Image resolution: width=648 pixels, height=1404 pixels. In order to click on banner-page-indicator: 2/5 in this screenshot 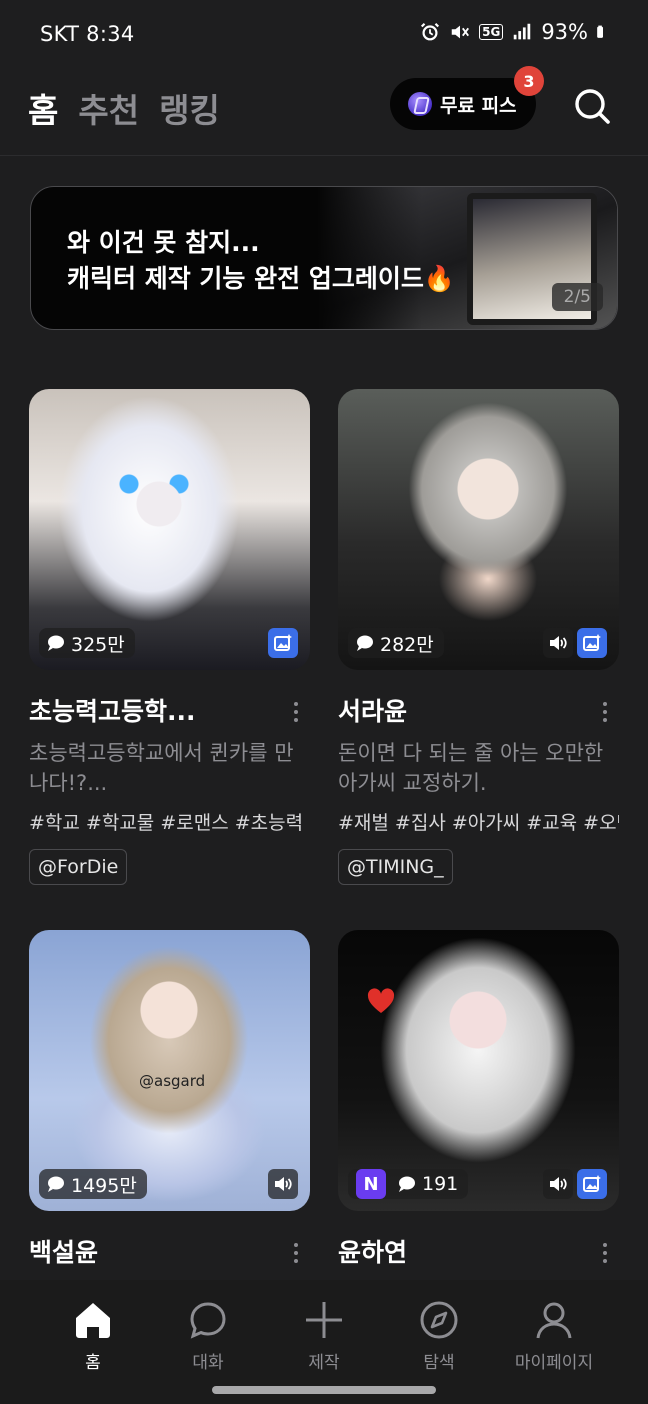, I will do `click(577, 297)`.